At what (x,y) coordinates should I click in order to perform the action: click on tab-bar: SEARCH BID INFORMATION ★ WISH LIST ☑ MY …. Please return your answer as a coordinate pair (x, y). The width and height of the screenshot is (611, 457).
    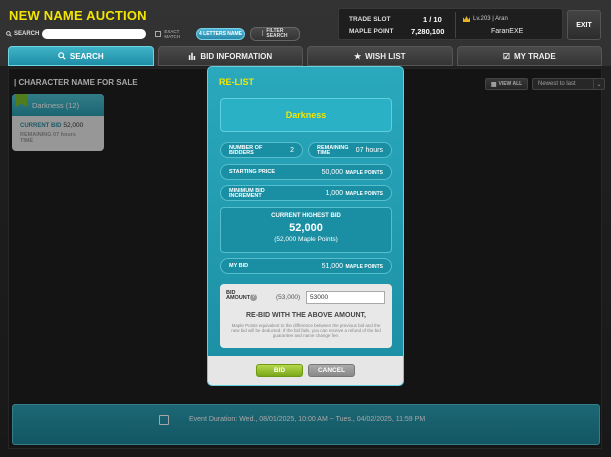
    Looking at the image, I should click on (305, 56).